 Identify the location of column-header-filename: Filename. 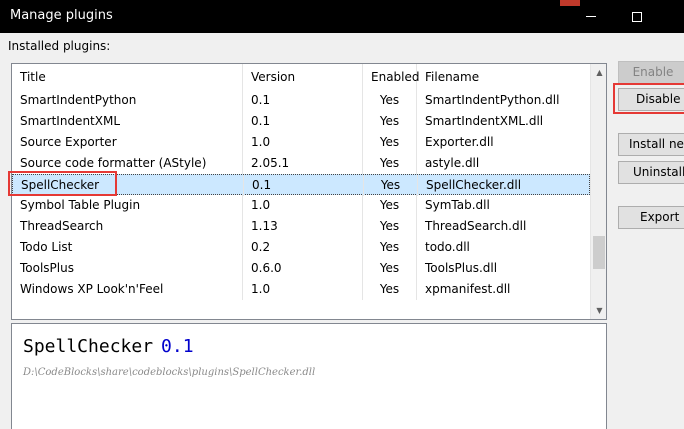
(503, 77).